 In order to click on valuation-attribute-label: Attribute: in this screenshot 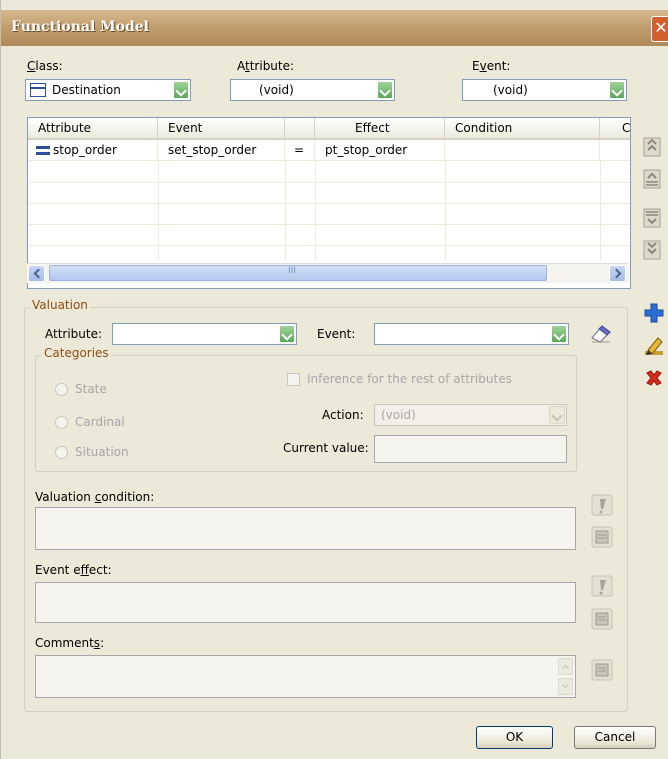, I will do `click(74, 334)`.